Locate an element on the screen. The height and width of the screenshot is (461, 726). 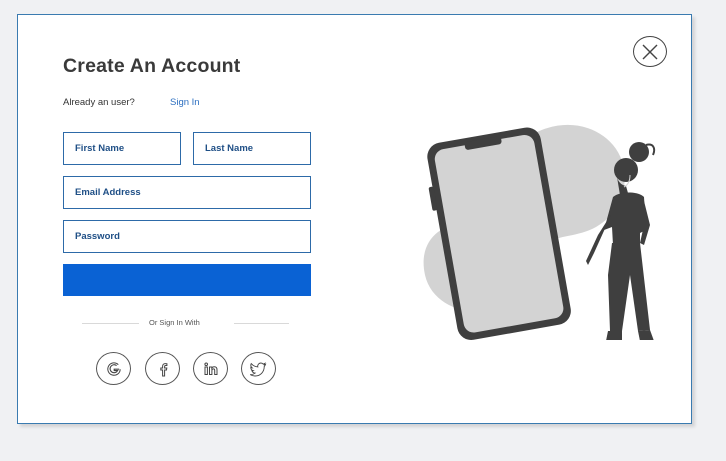
linkedin-icon is located at coordinates (210, 368).